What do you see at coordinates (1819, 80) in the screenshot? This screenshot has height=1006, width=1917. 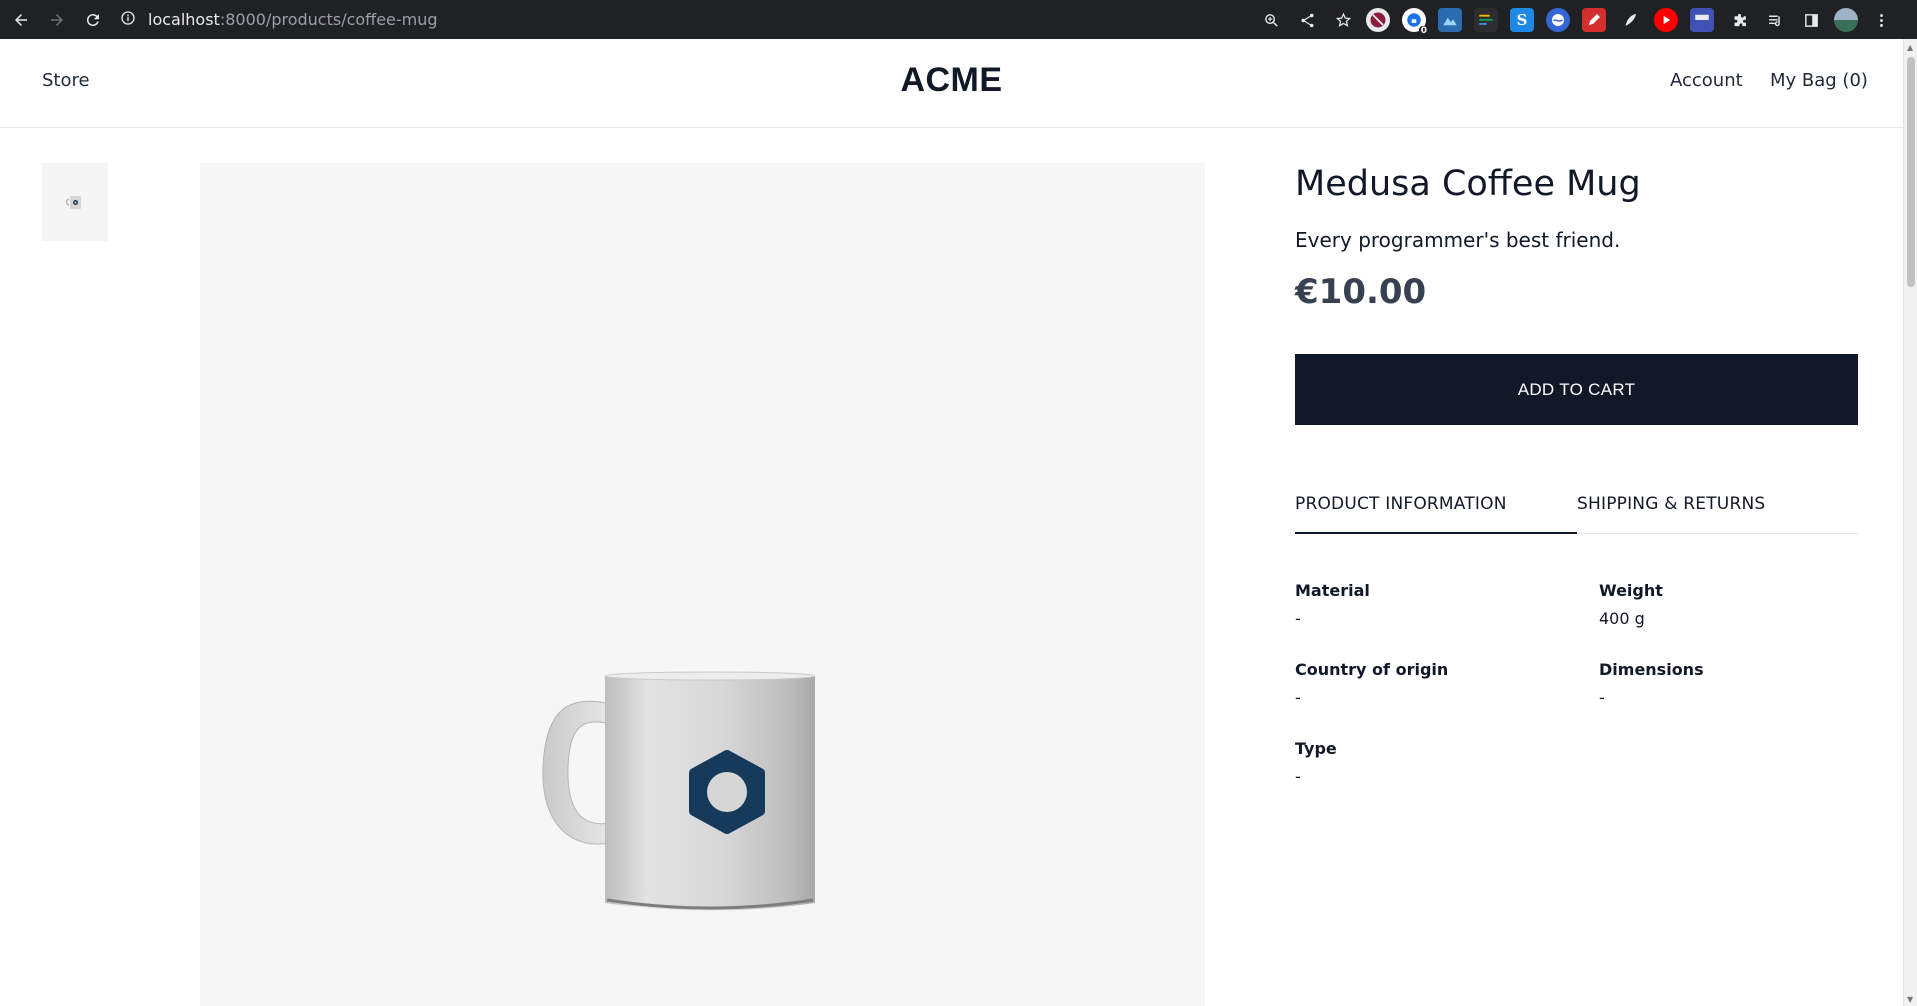 I see `nav-bag-link: My Bag (0)` at bounding box center [1819, 80].